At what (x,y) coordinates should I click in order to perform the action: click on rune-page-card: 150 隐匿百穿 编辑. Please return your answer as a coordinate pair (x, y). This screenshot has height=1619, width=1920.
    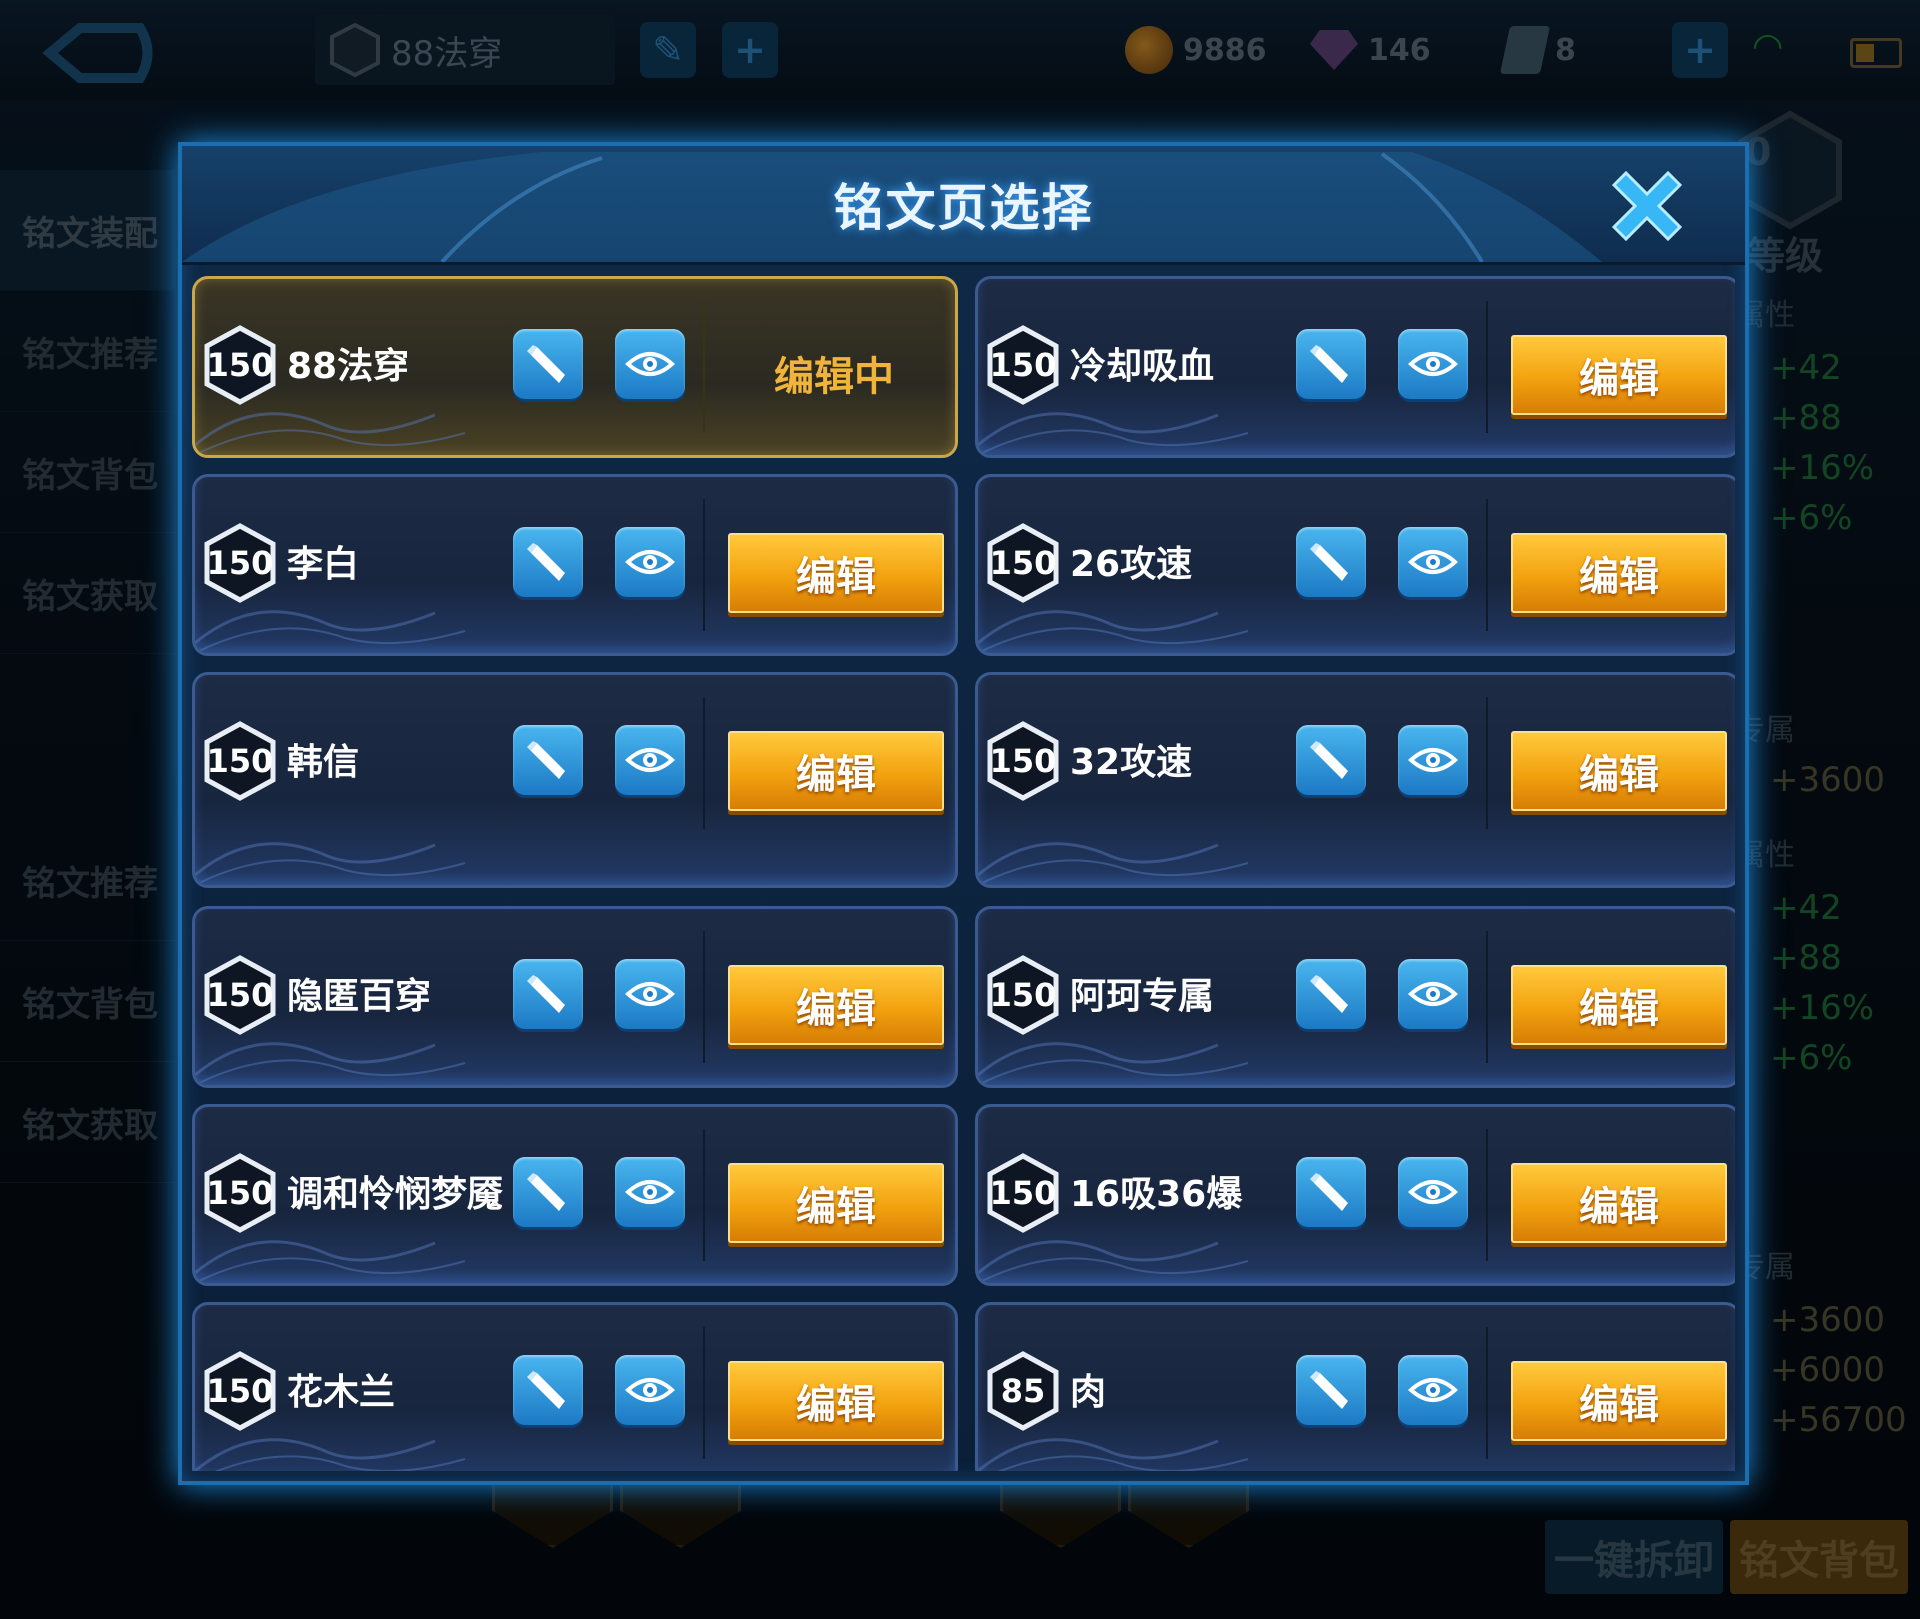
    Looking at the image, I should click on (575, 997).